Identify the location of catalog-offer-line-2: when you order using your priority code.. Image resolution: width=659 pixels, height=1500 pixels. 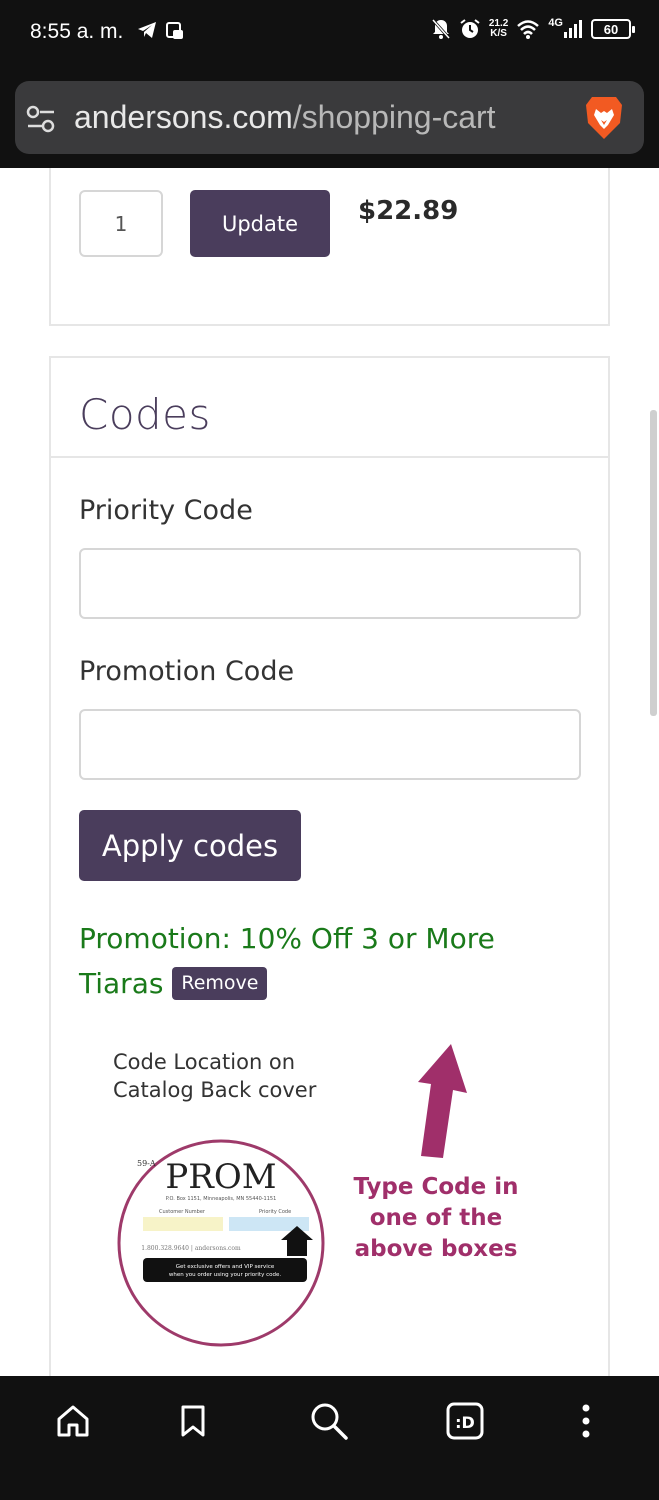
(225, 1275).